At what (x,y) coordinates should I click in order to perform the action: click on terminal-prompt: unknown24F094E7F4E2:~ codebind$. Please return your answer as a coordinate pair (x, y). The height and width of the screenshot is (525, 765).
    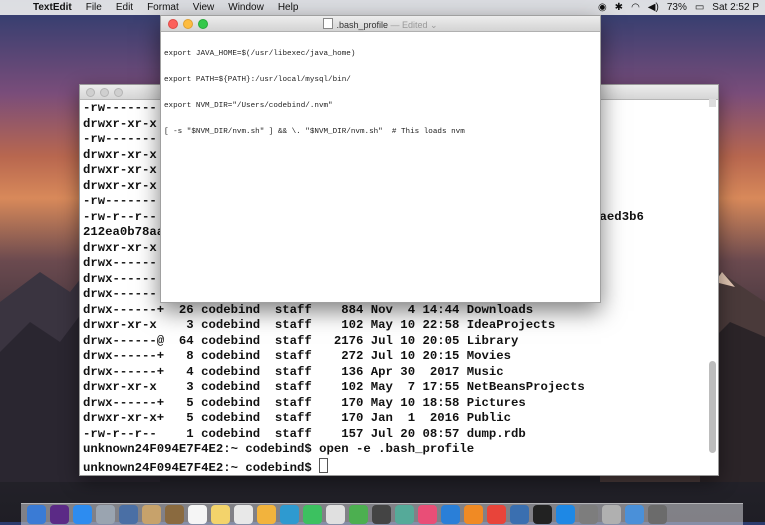
    Looking at the image, I should click on (201, 467).